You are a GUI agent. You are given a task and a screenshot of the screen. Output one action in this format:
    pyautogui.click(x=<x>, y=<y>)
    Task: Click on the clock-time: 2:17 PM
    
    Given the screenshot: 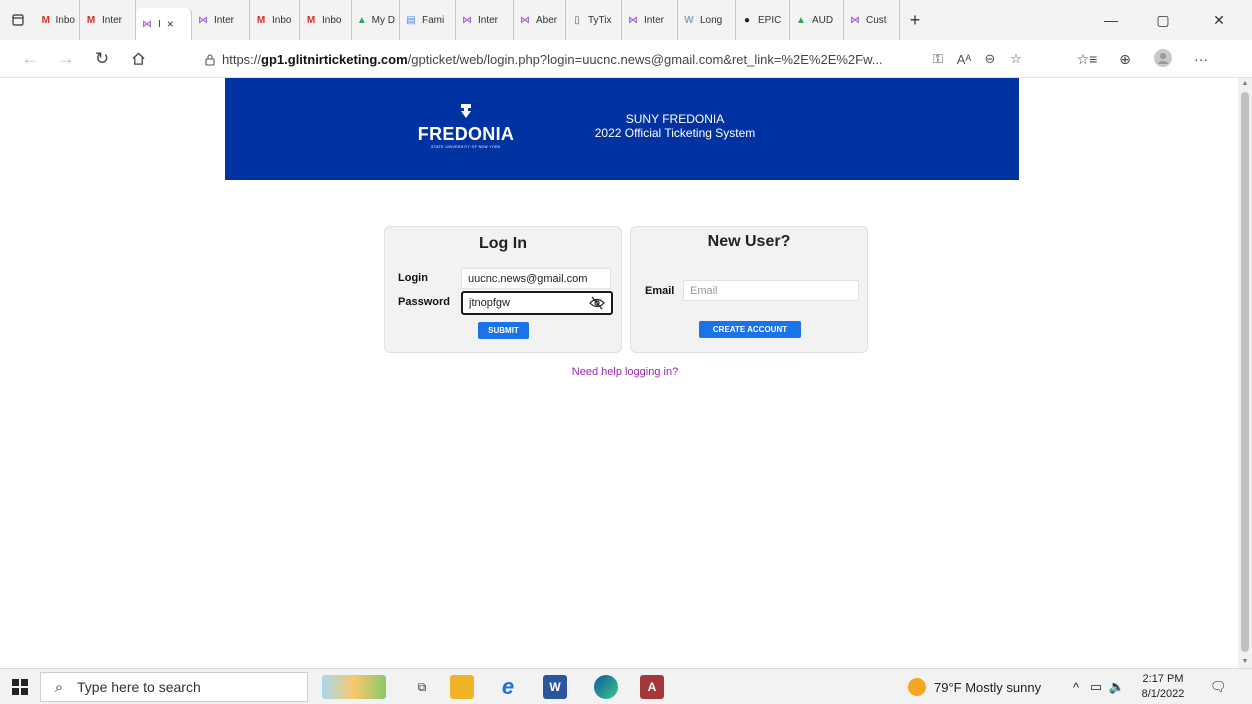 What is the action you would take?
    pyautogui.click(x=1163, y=679)
    